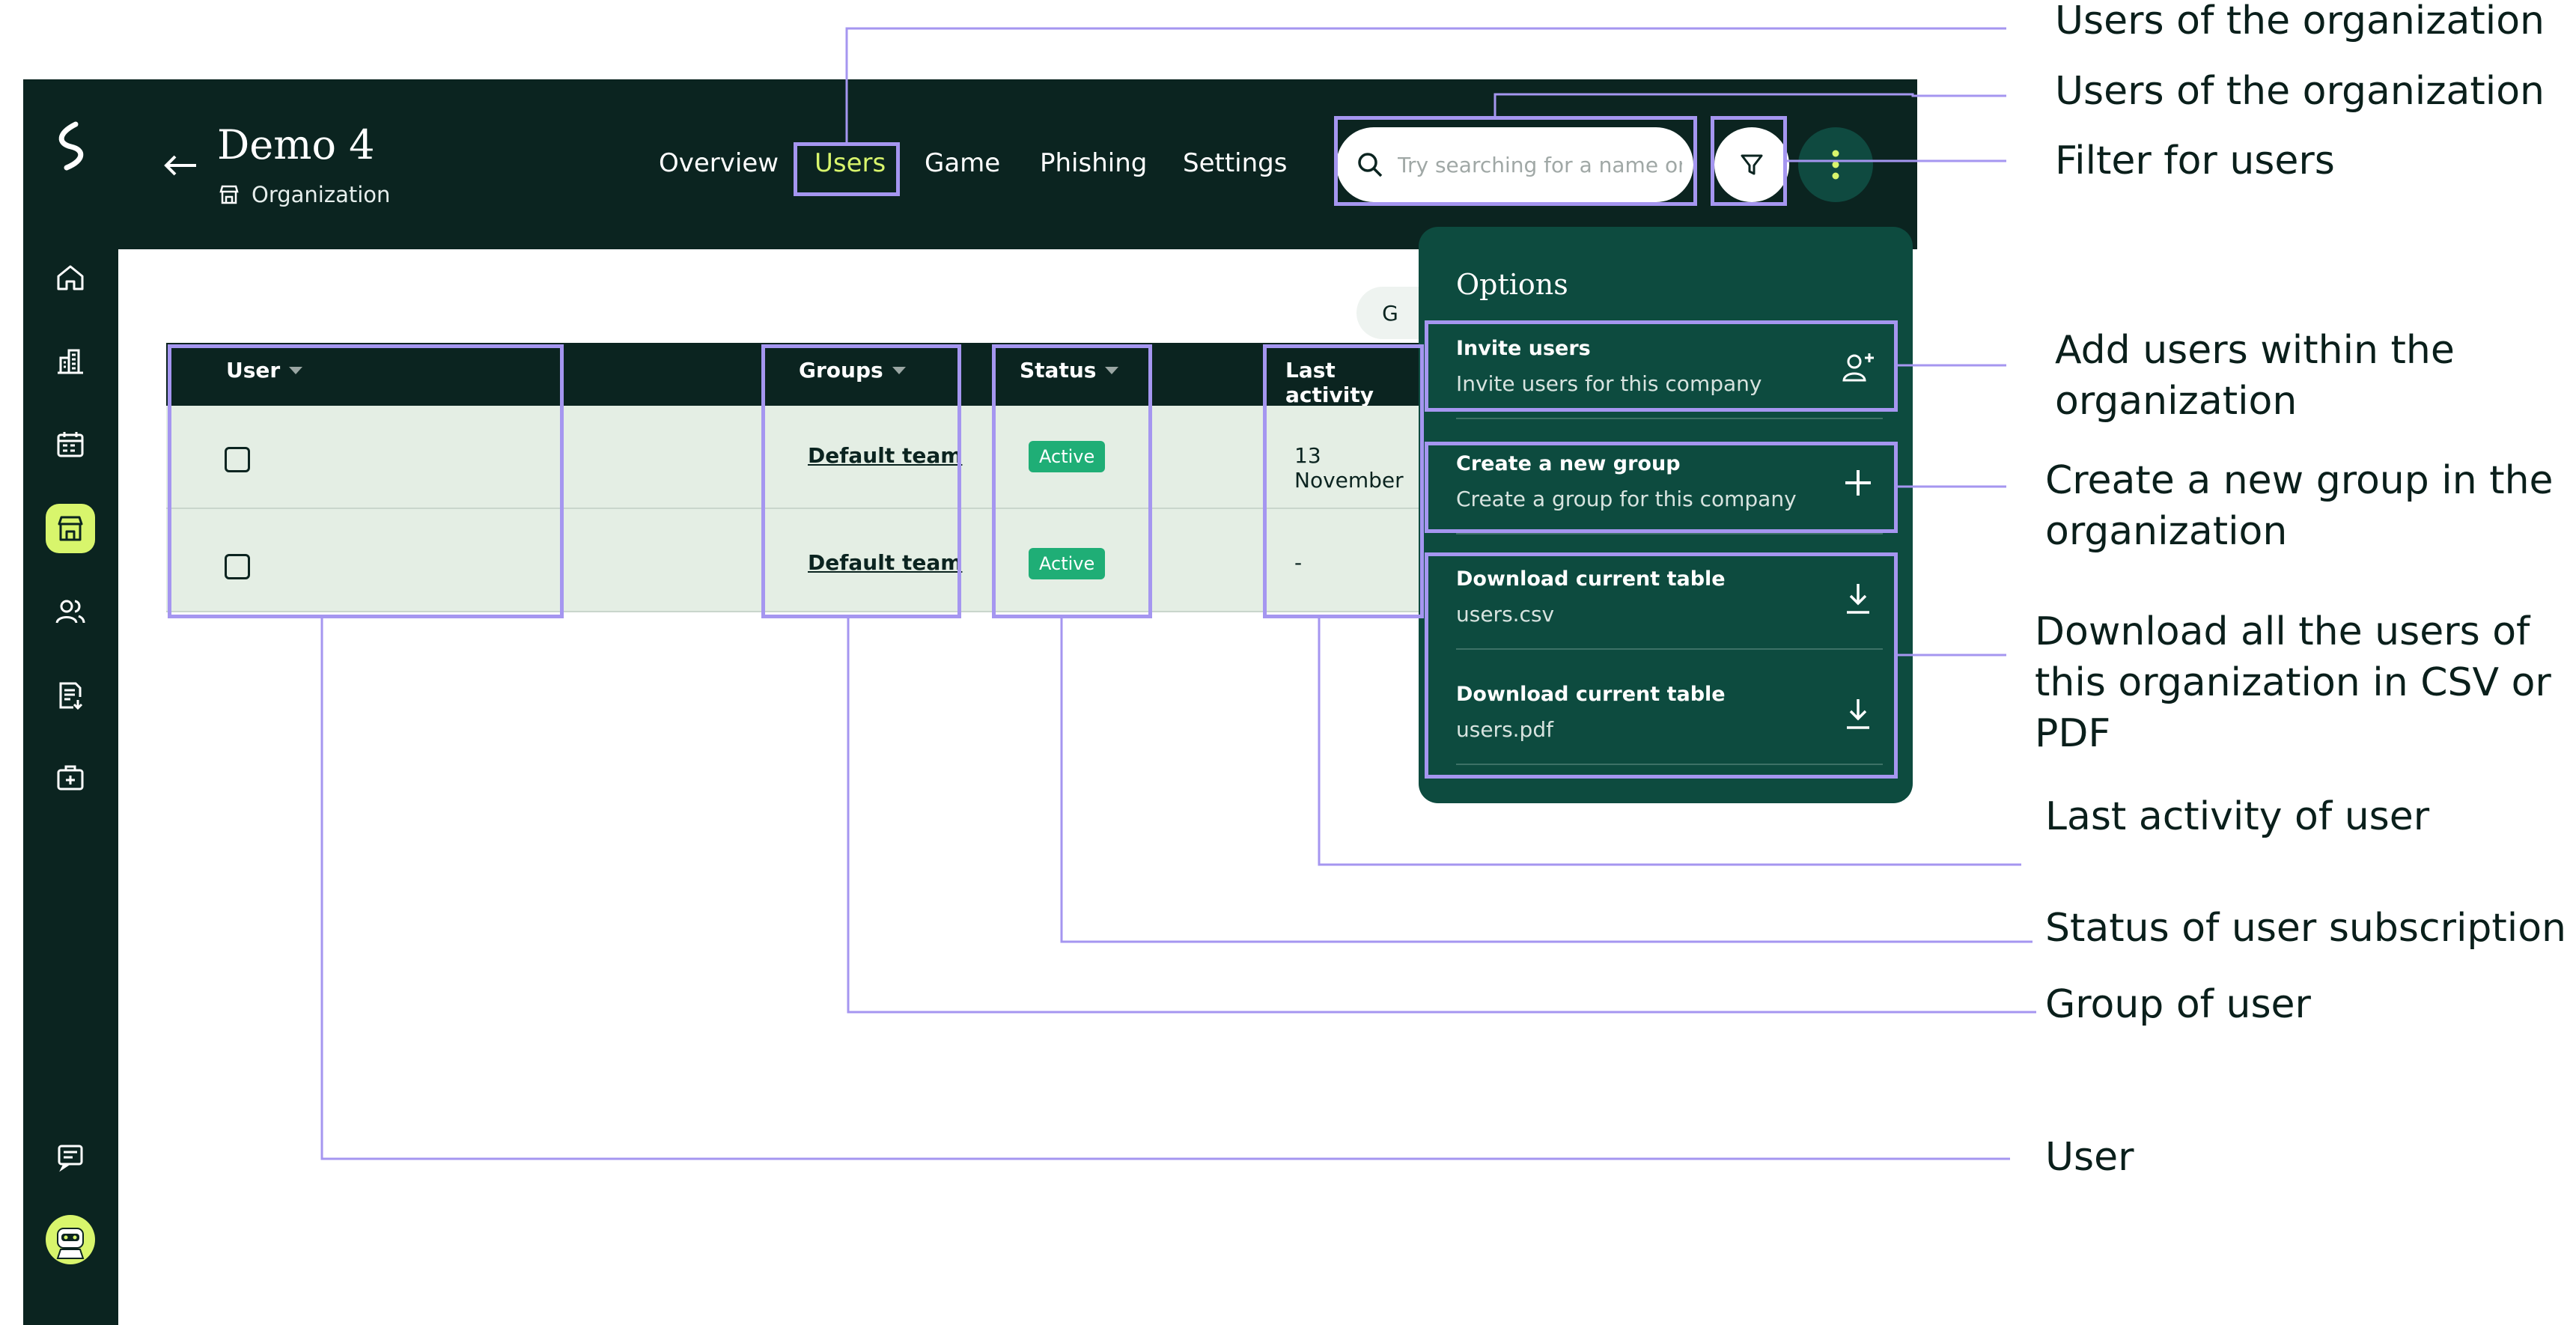  What do you see at coordinates (2300, 91) in the screenshot?
I see `annotation-search: Users of the organization` at bounding box center [2300, 91].